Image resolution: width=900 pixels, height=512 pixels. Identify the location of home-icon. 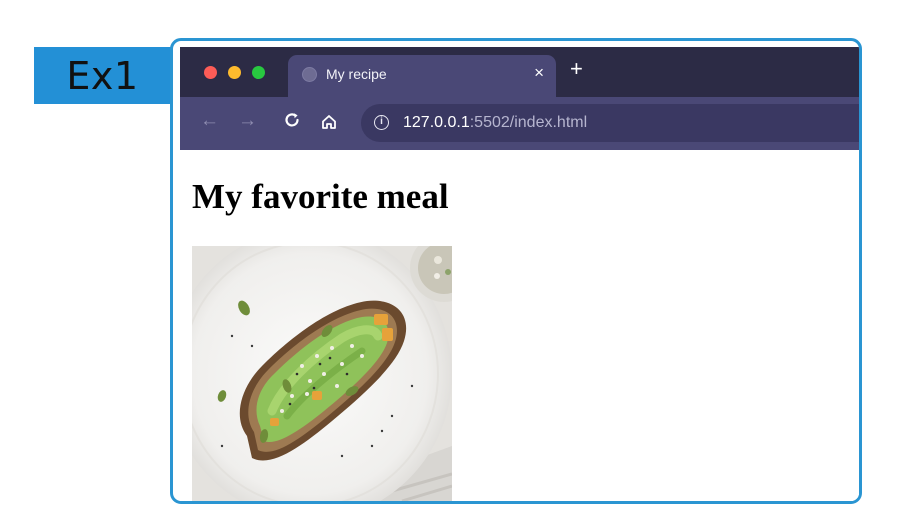
(329, 122).